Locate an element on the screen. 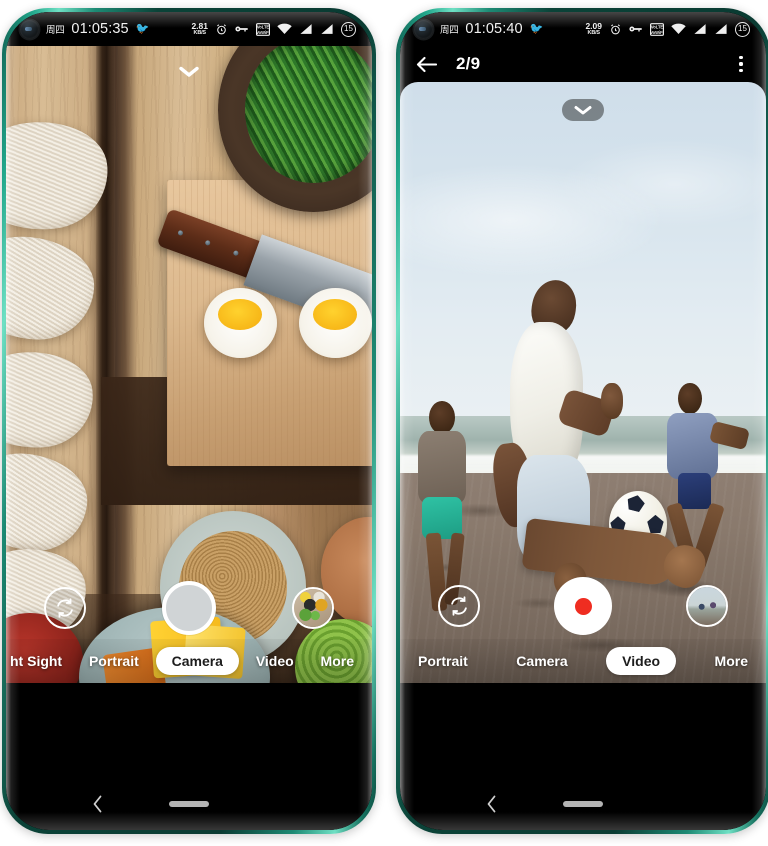 The width and height of the screenshot is (768, 846). mode-night-sight: ht Sight is located at coordinates (39, 661).